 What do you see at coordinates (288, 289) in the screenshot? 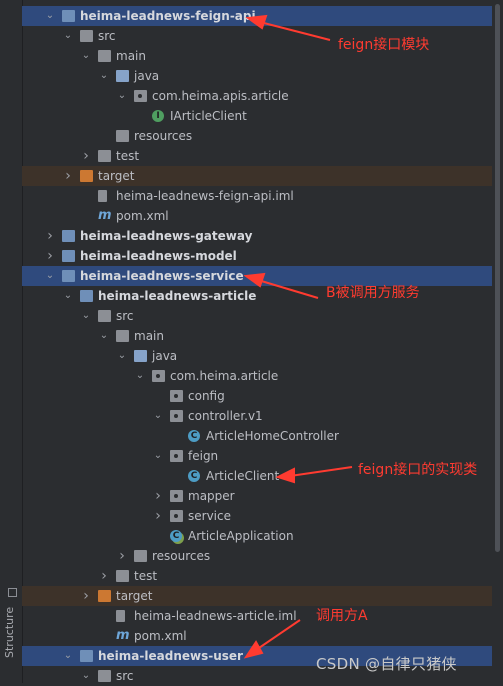
I see `arrow-service-b` at bounding box center [288, 289].